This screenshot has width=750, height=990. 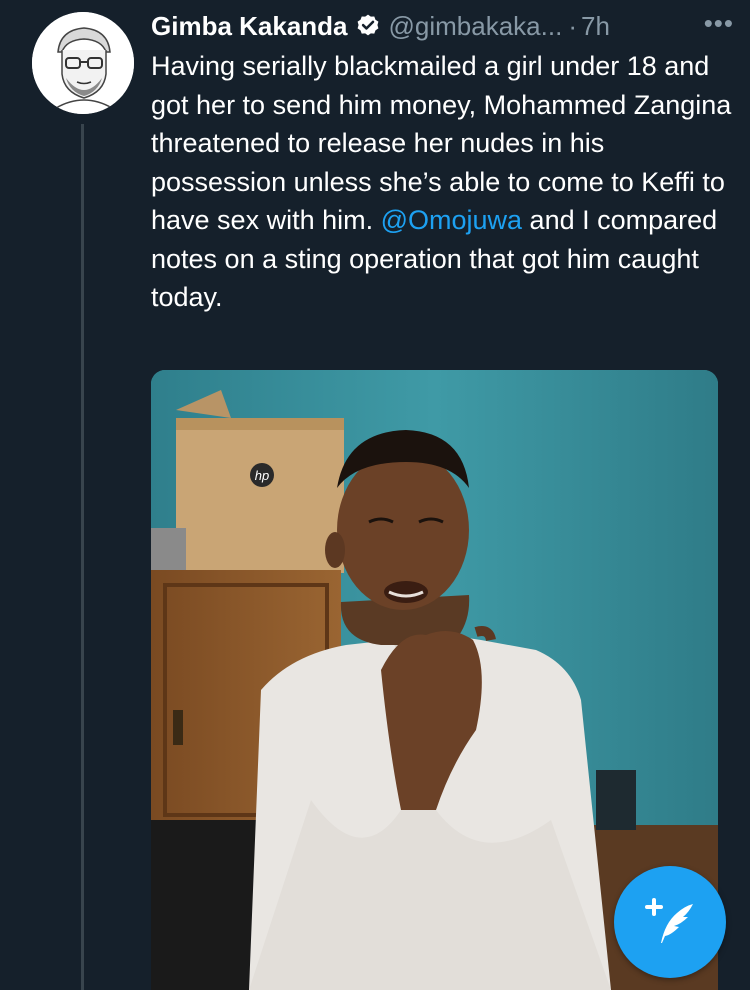 I want to click on verified-badge-icon, so click(x=367, y=25).